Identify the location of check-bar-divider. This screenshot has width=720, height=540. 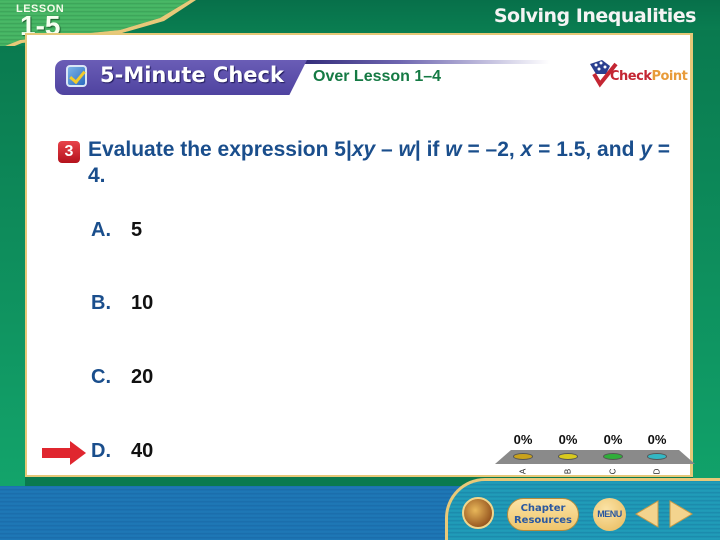
(425, 62).